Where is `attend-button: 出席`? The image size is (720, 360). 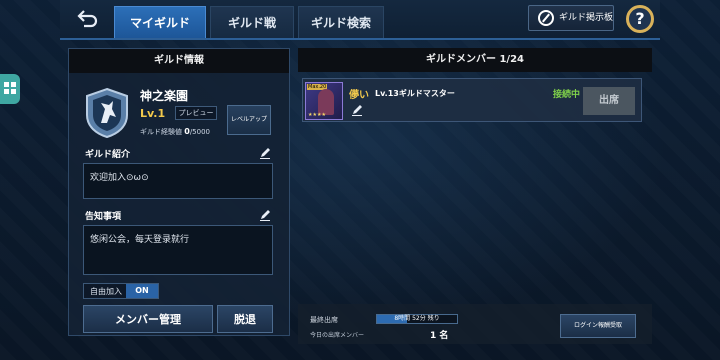 attend-button: 出席 is located at coordinates (609, 101).